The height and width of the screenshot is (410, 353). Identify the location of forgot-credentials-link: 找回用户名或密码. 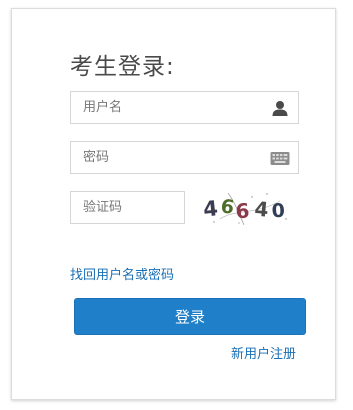
(122, 273).